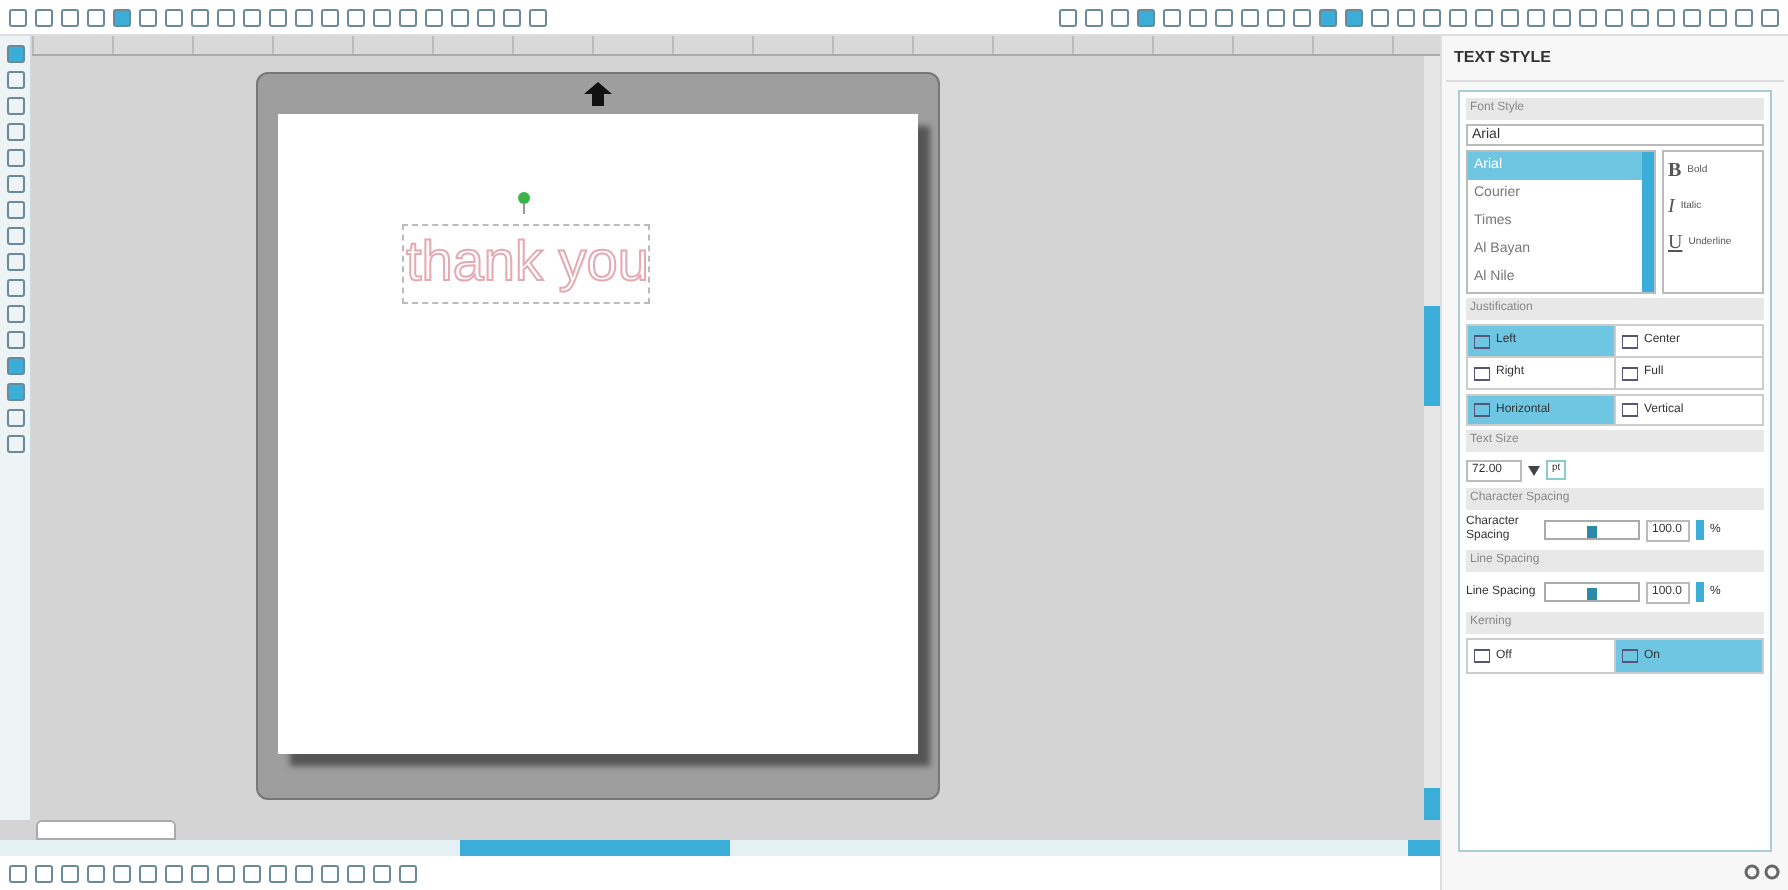 This screenshot has width=1788, height=890. Describe the element at coordinates (1534, 470) in the screenshot. I see `caret-icon` at that location.